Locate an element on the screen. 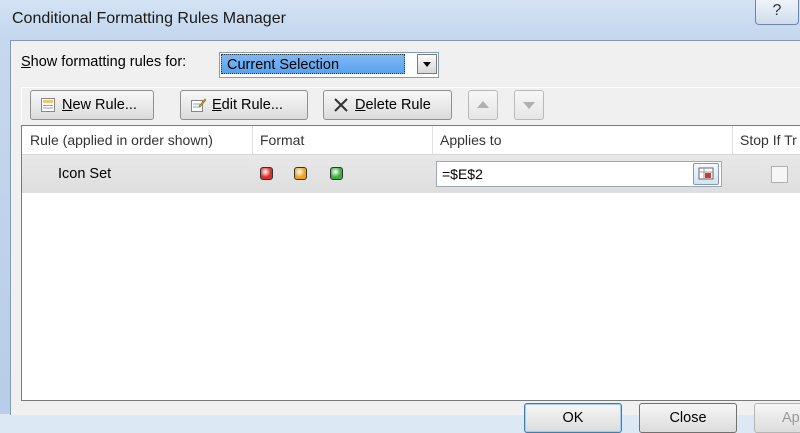  delete-rule-button: Delete Rule is located at coordinates (387, 105).